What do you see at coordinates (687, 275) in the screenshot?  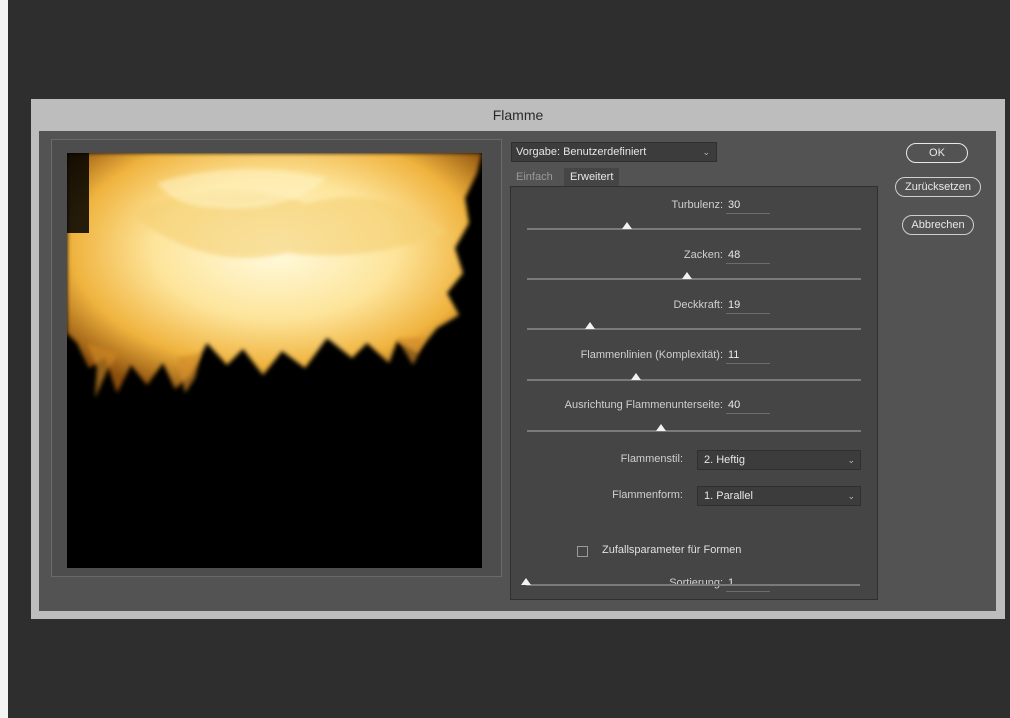 I see `zacken-slider-thumb` at bounding box center [687, 275].